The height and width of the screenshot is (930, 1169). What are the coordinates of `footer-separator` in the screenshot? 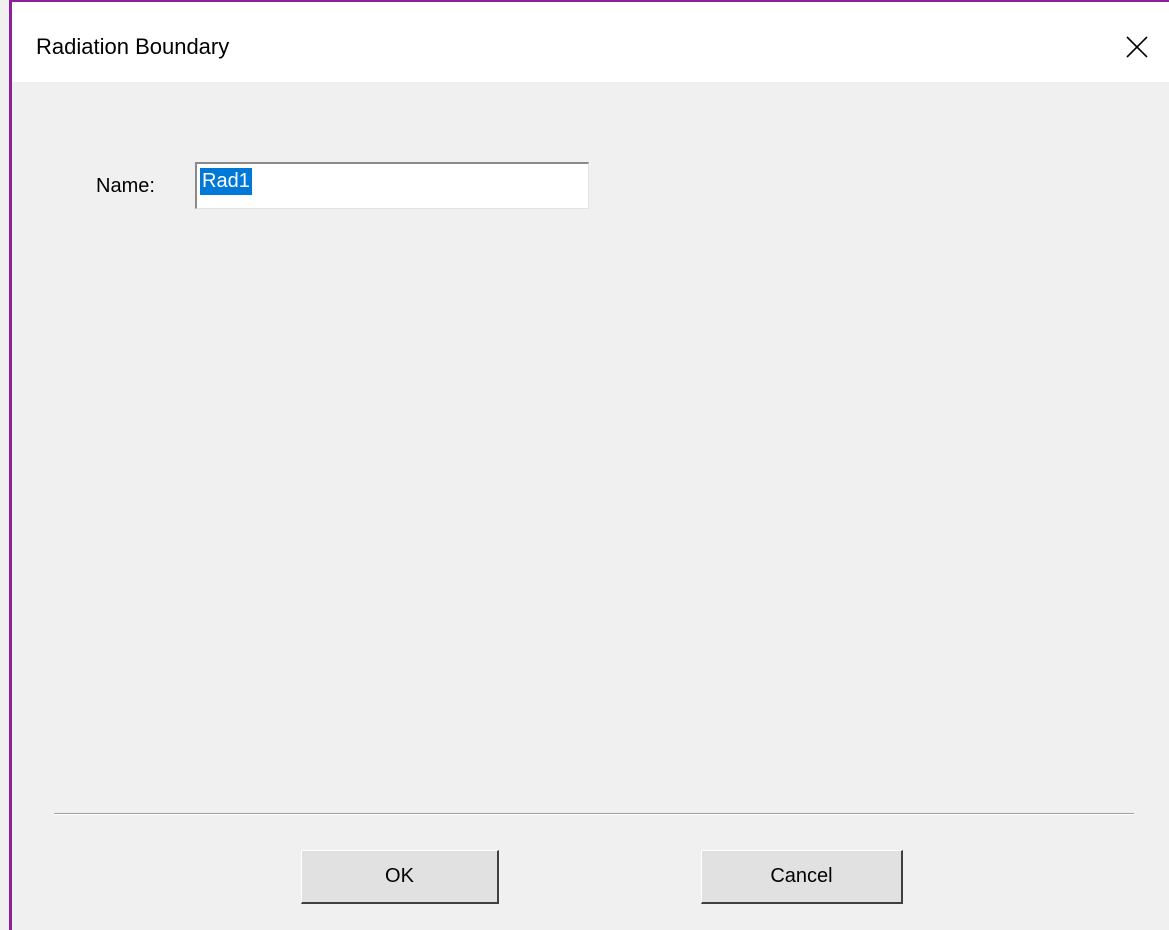 It's located at (594, 814).